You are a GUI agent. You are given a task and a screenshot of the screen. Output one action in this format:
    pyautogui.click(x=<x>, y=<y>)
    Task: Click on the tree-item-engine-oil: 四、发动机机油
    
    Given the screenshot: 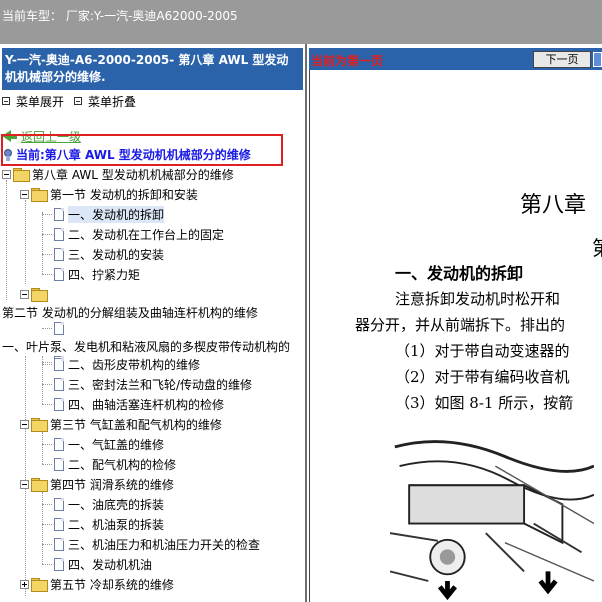 What is the action you would take?
    pyautogui.click(x=97, y=564)
    